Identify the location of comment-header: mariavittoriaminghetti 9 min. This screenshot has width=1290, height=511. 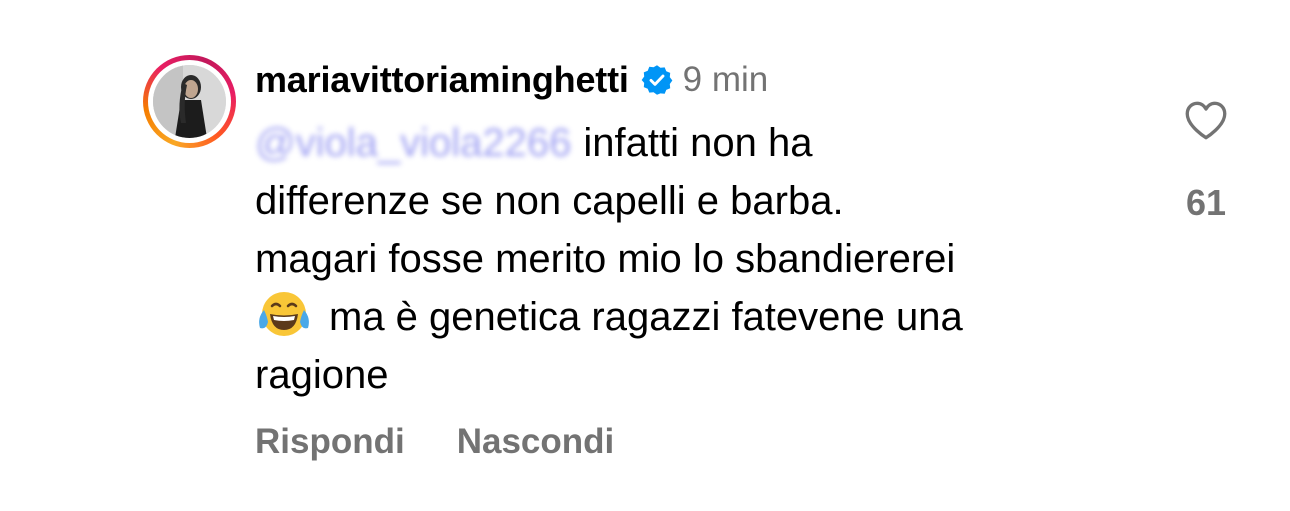
(511, 80).